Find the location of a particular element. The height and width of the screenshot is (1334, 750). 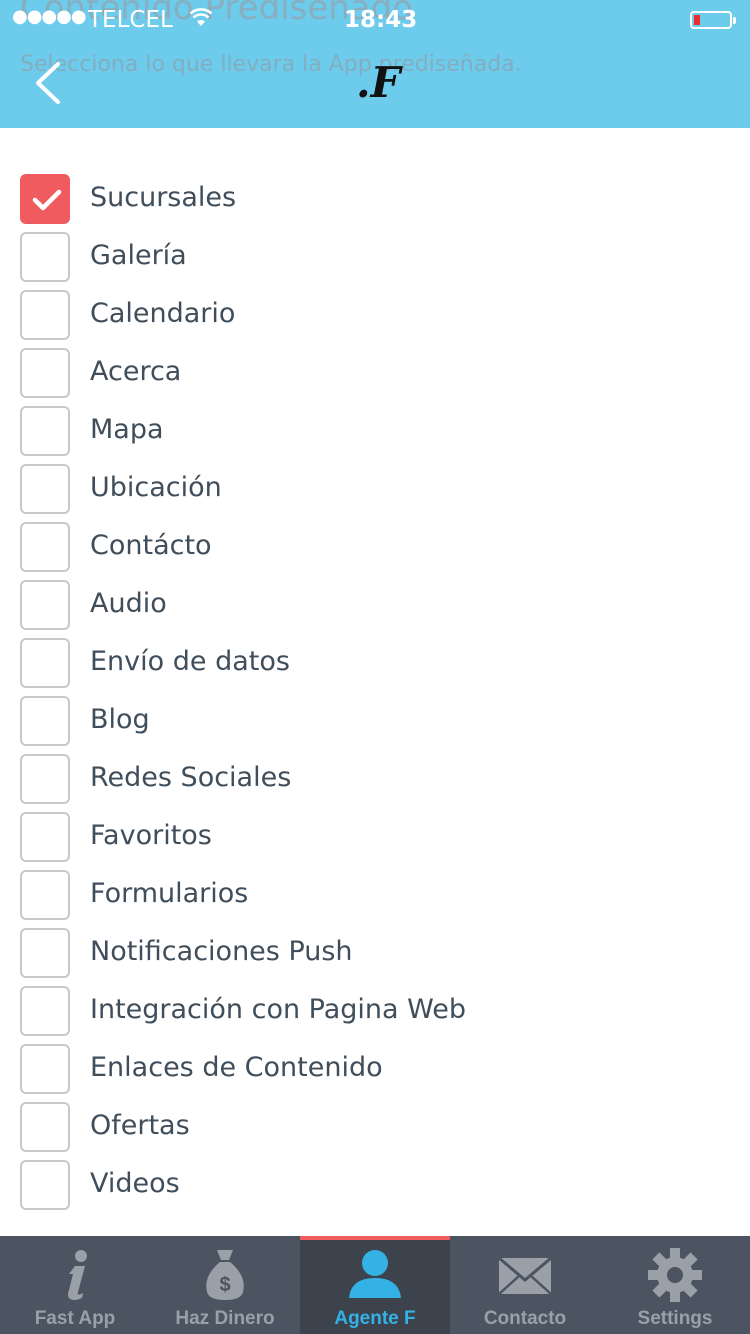

option-item: Notificaciones Push is located at coordinates (375, 953).